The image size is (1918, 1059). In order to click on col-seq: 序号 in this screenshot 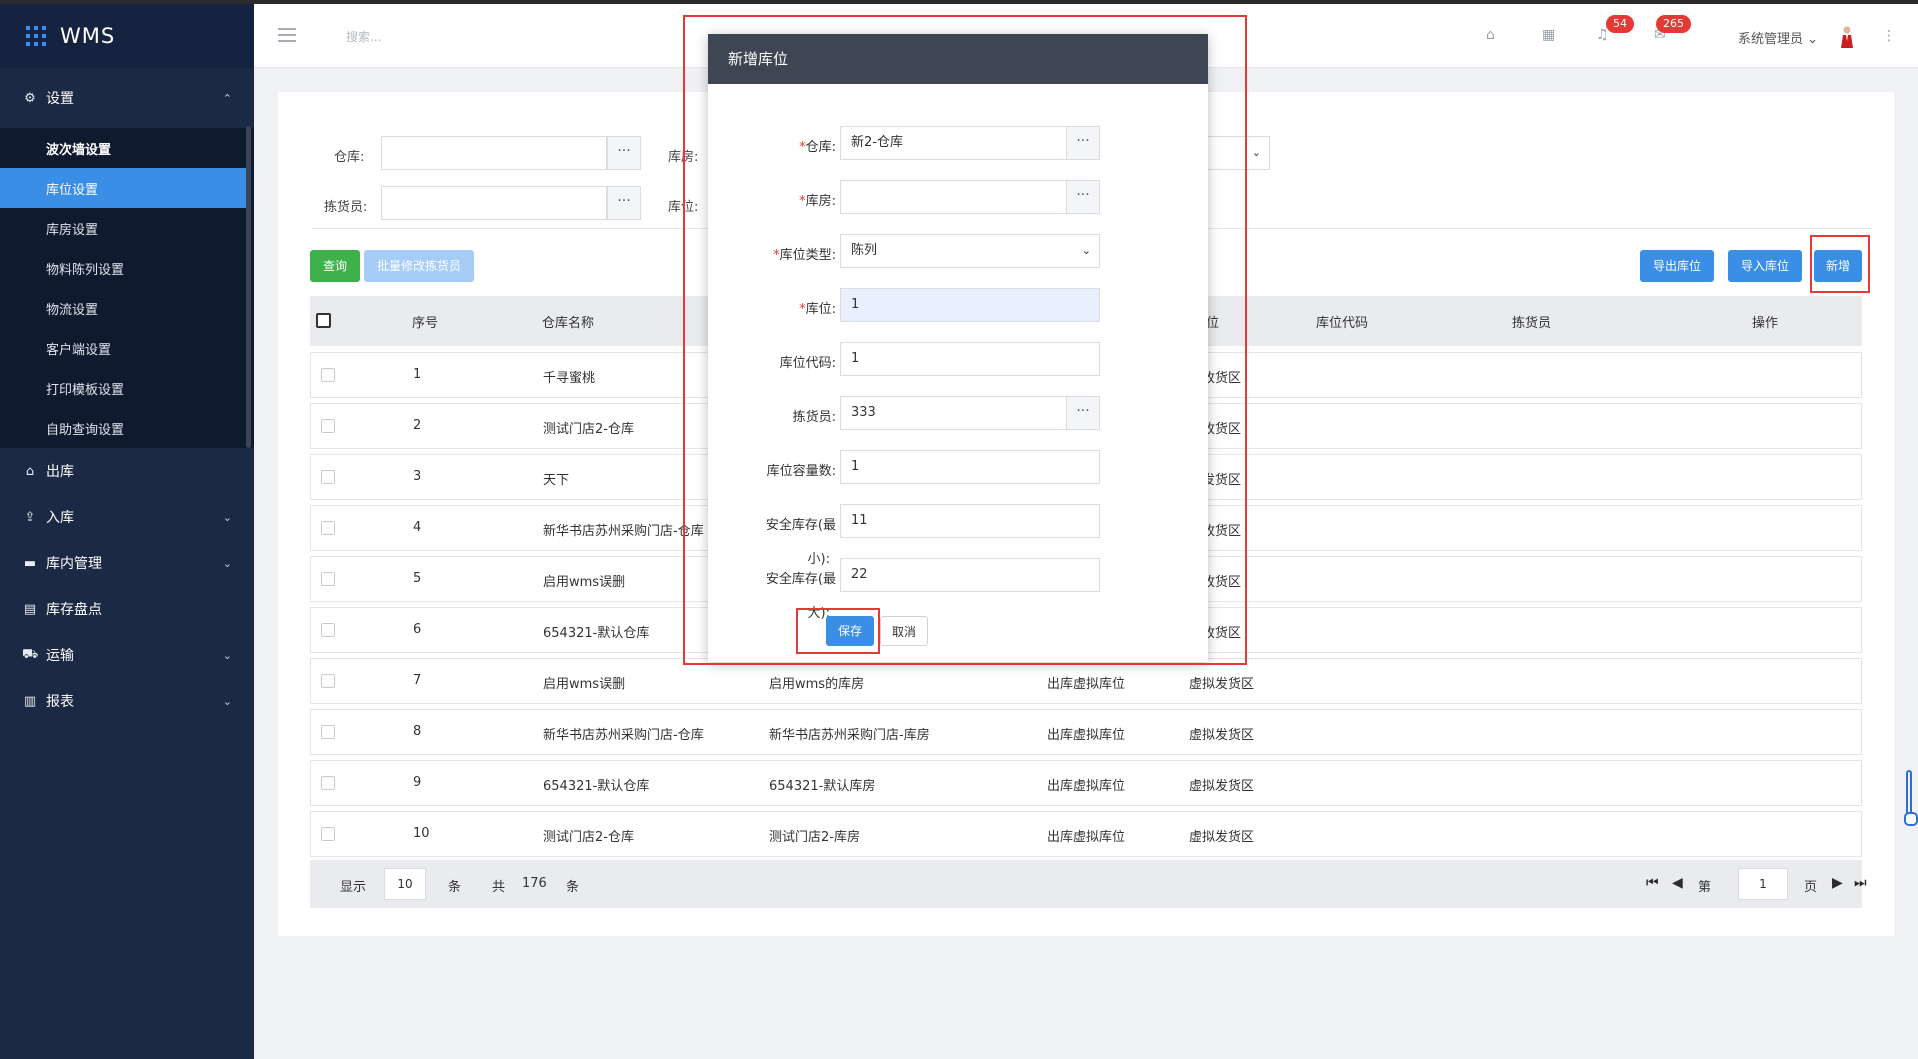, I will do `click(425, 323)`.